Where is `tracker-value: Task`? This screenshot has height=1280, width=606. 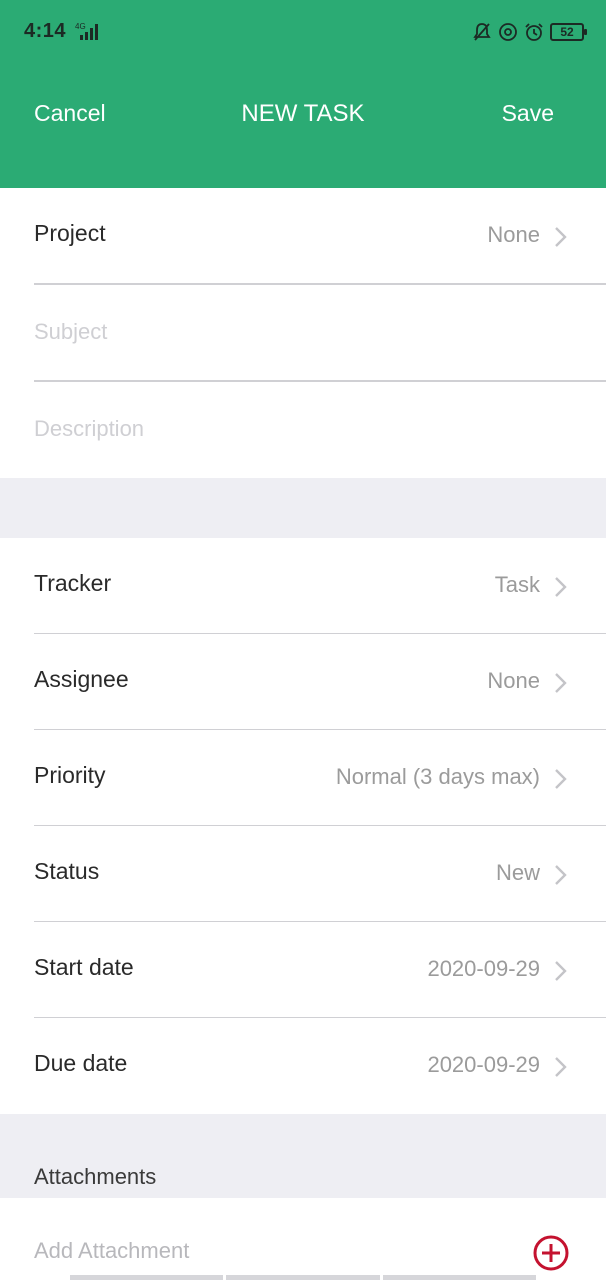
tracker-value: Task is located at coordinates (517, 584).